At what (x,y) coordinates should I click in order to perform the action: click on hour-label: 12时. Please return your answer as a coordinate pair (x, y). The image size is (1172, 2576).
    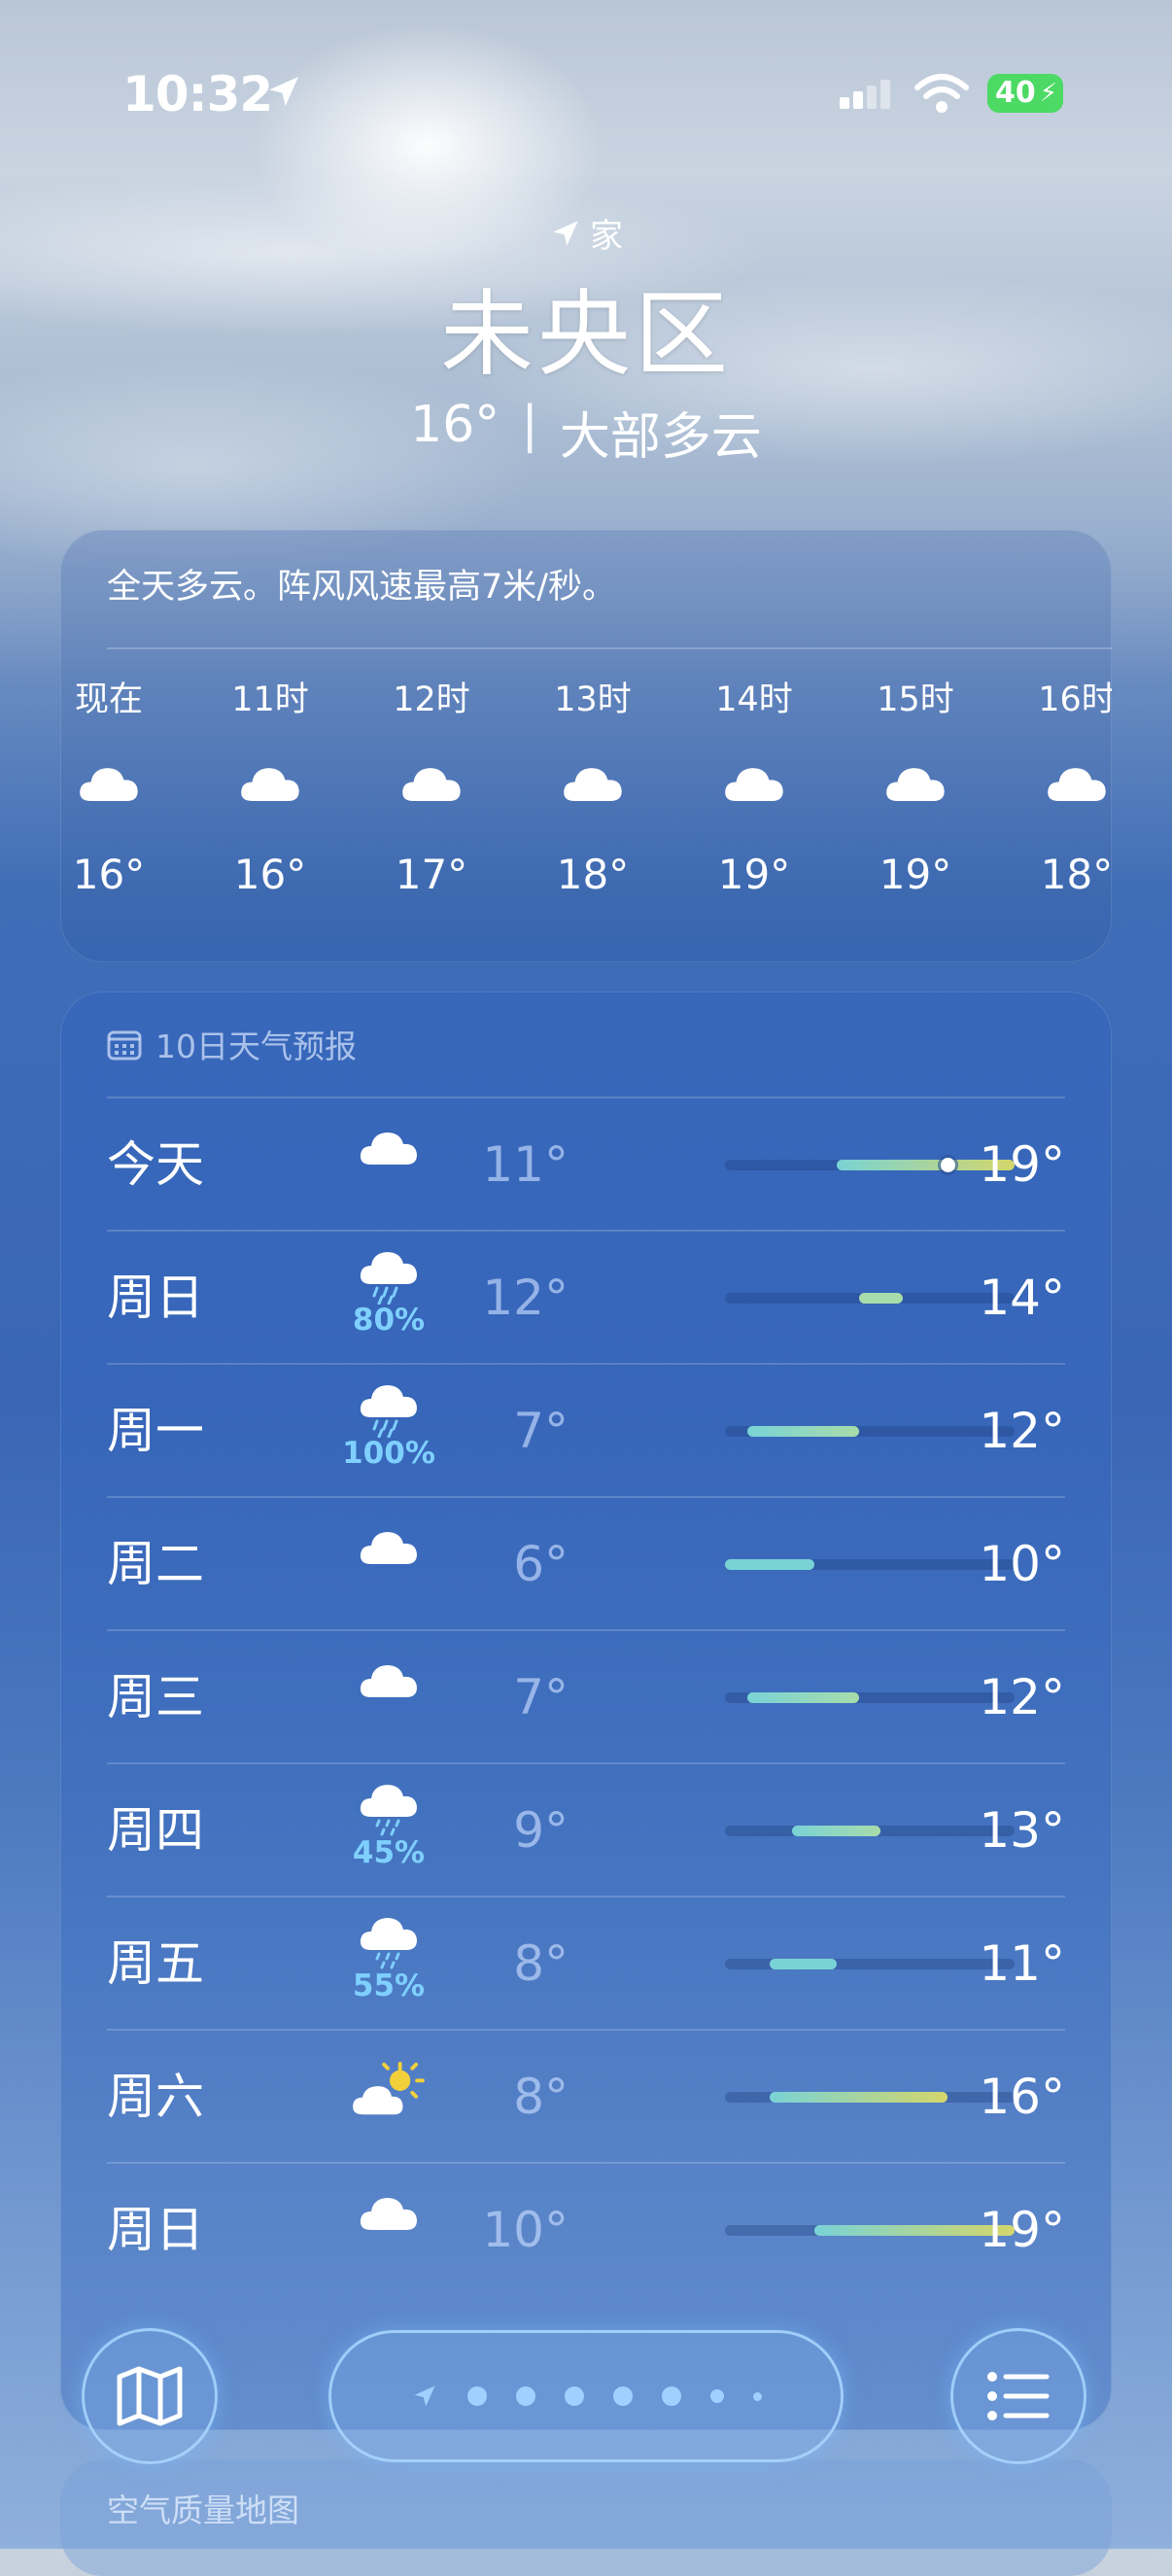
    Looking at the image, I should click on (432, 700).